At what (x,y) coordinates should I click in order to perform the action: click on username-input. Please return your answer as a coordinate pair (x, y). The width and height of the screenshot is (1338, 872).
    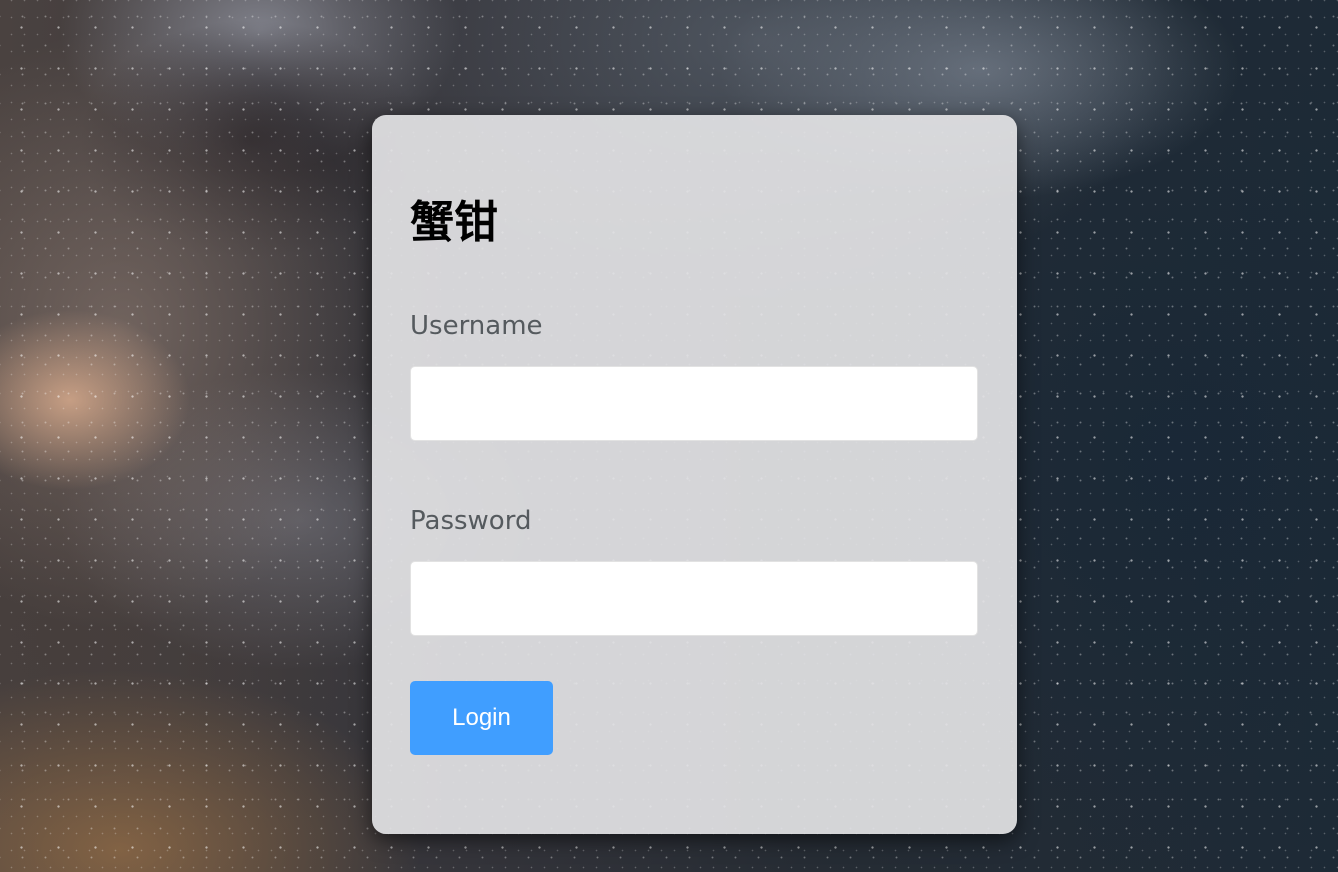
    Looking at the image, I should click on (694, 403).